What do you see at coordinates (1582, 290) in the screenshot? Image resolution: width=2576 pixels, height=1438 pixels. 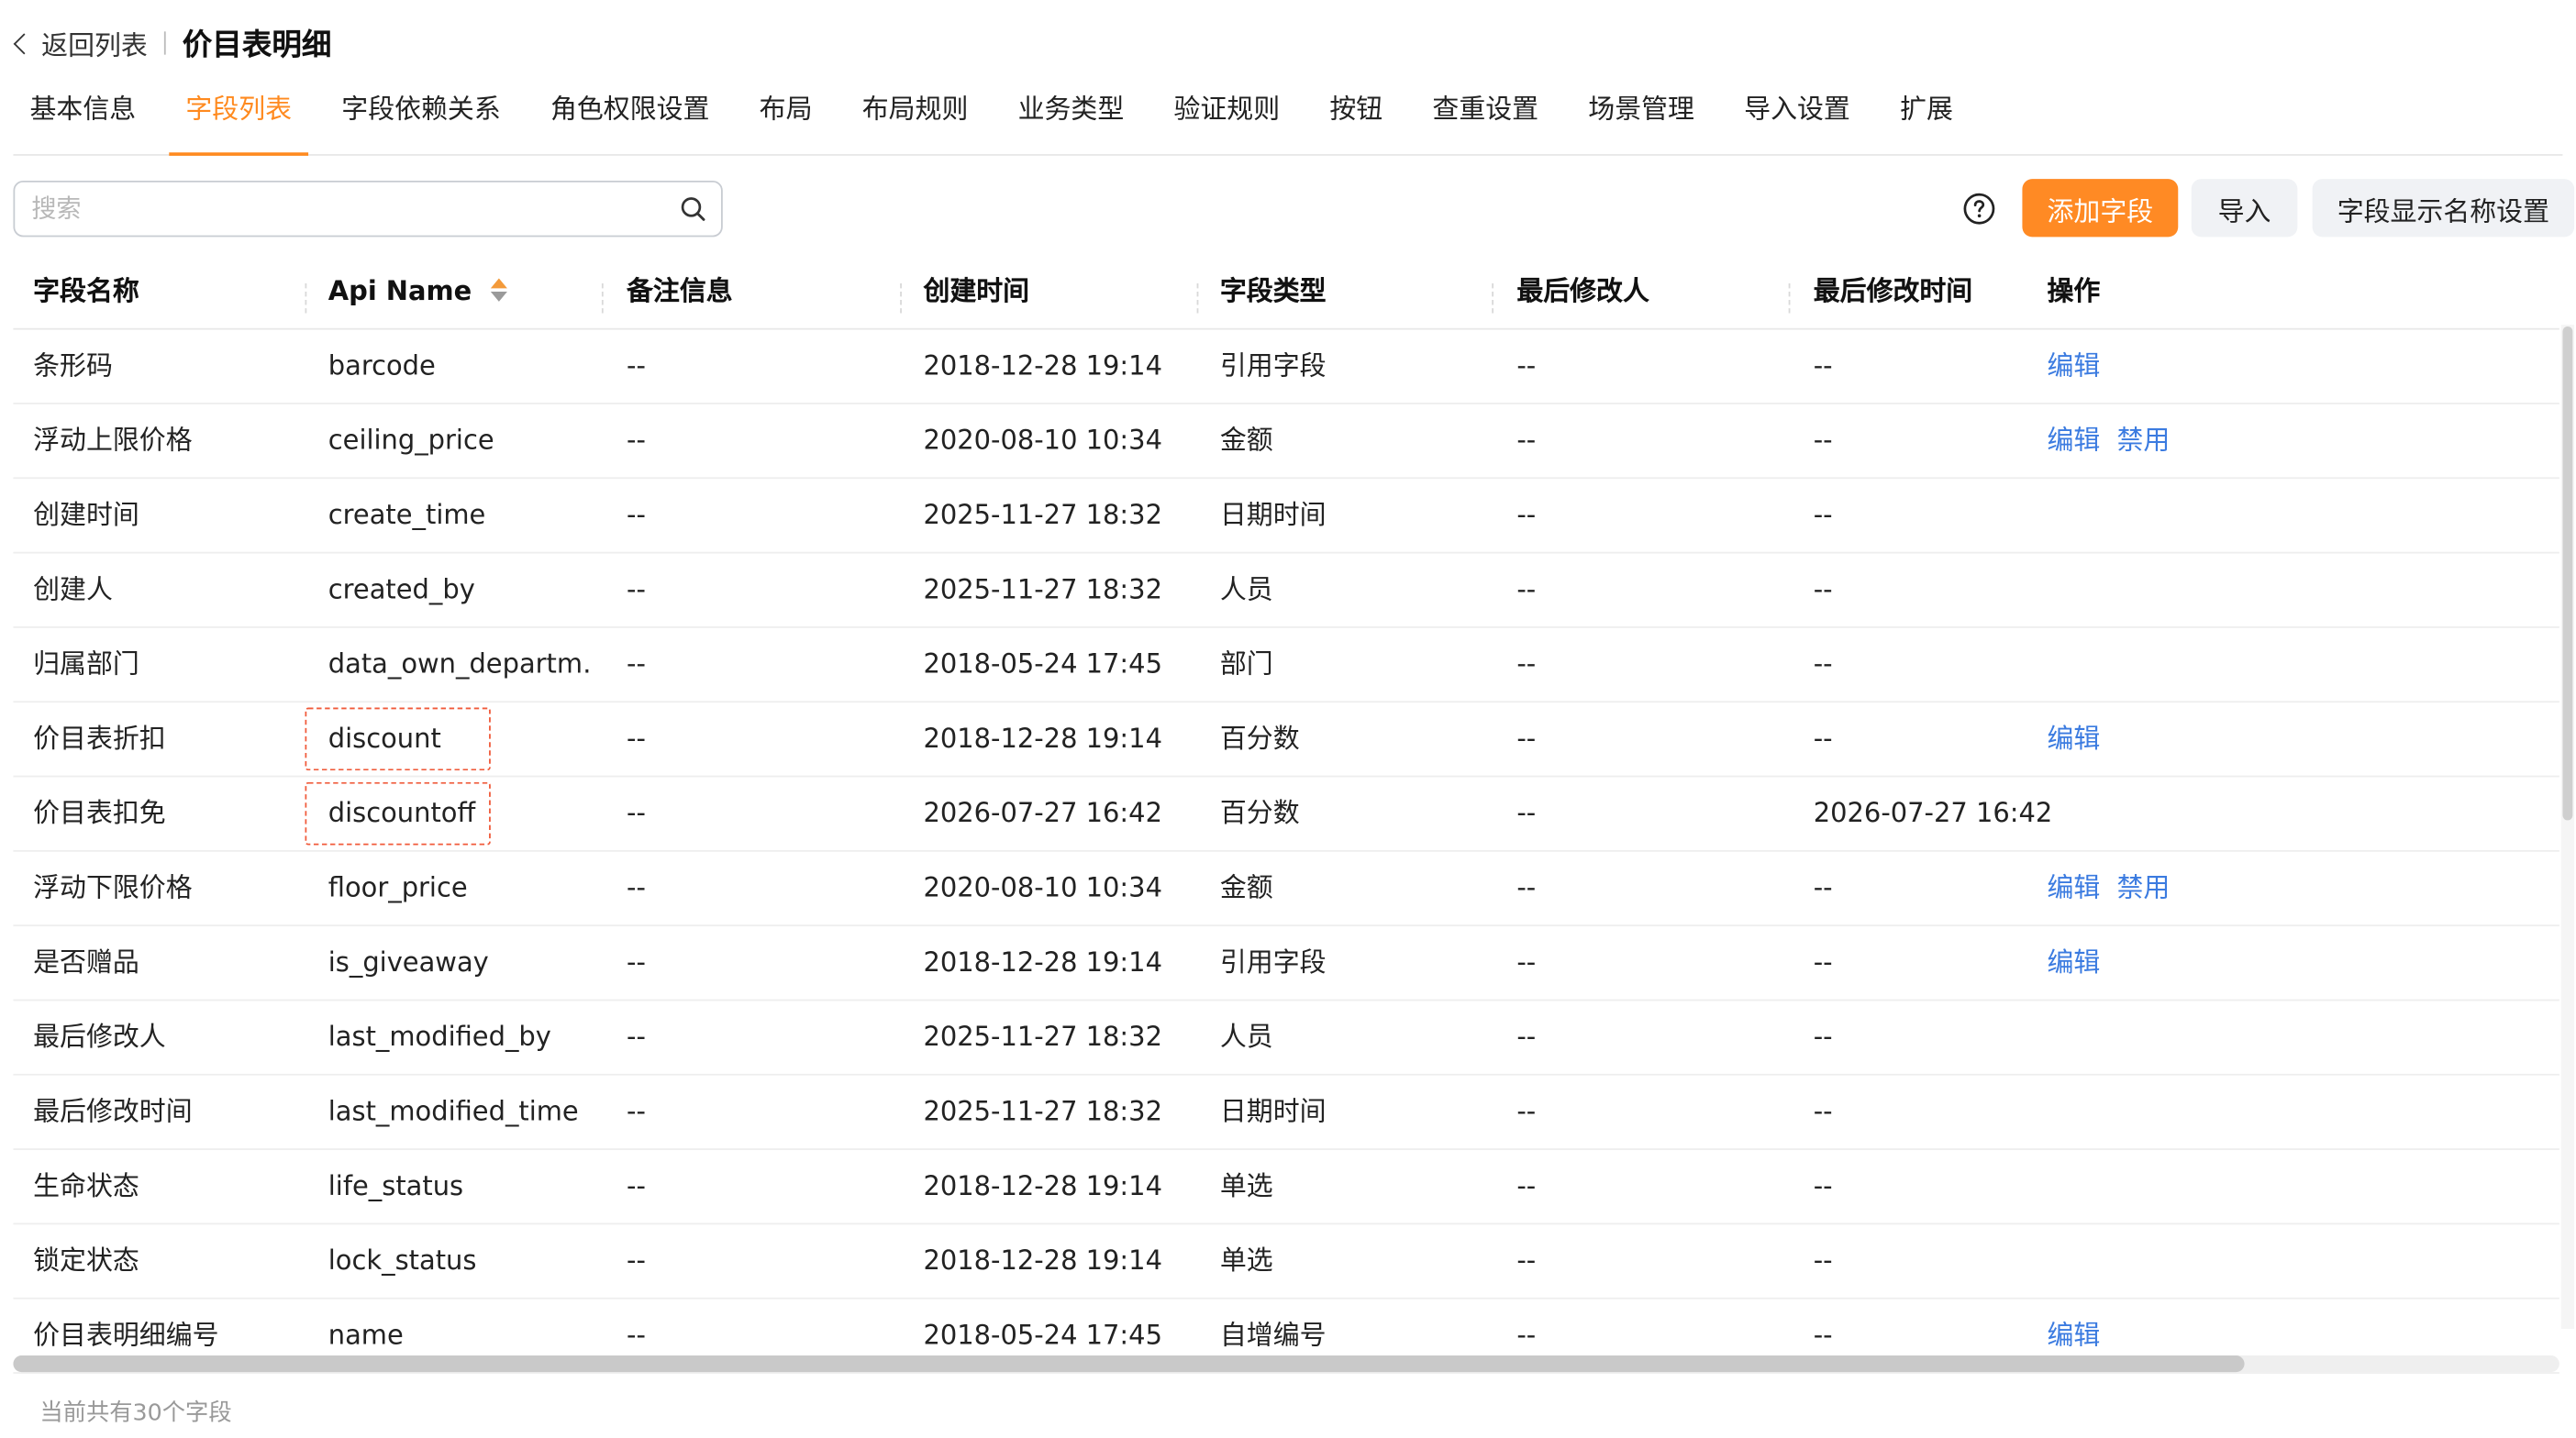 I see `column-header-label: 最后修改人` at bounding box center [1582, 290].